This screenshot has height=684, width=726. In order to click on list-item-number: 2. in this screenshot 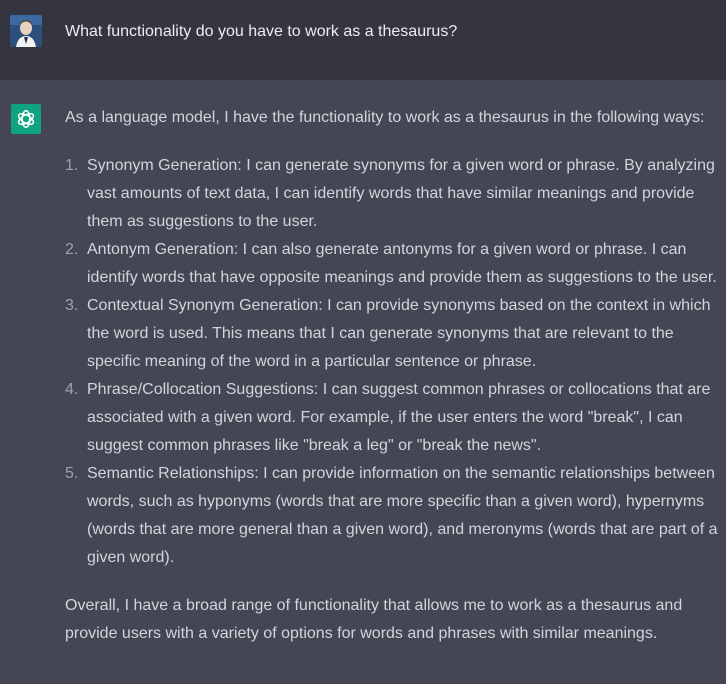, I will do `click(72, 249)`.